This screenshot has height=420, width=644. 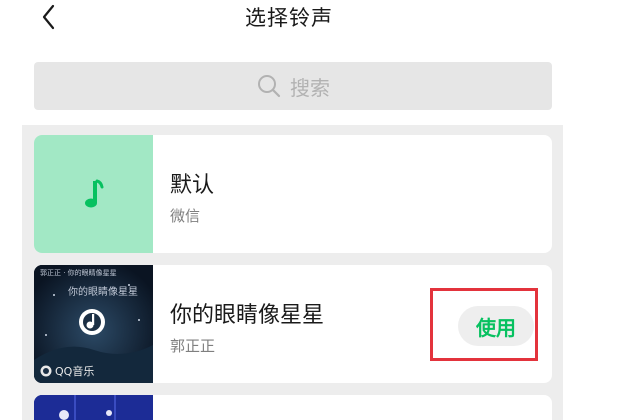 I want to click on album-art-image, so click(x=93, y=407).